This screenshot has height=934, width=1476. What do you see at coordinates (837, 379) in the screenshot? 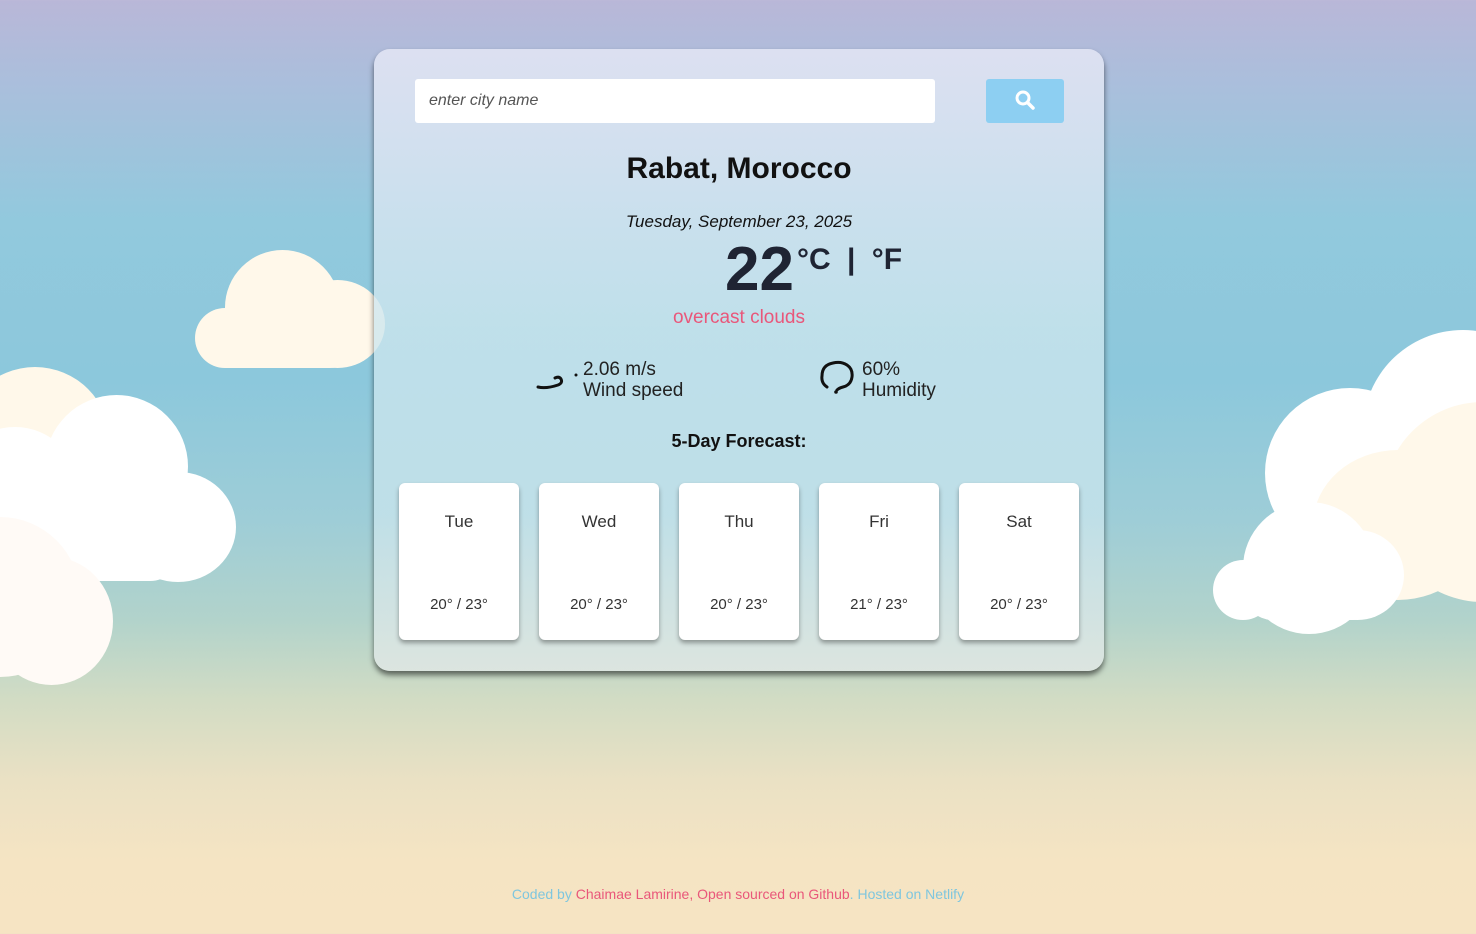
I see `humidity-icon` at bounding box center [837, 379].